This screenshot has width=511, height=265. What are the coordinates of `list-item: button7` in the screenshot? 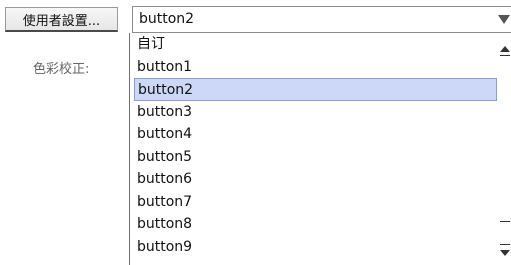 It's located at (315, 202).